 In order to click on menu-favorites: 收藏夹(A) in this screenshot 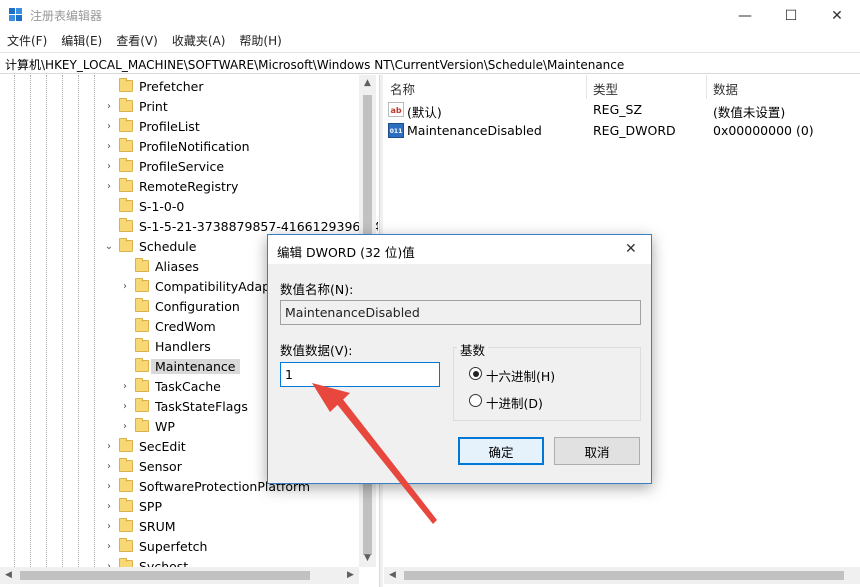, I will do `click(199, 41)`.